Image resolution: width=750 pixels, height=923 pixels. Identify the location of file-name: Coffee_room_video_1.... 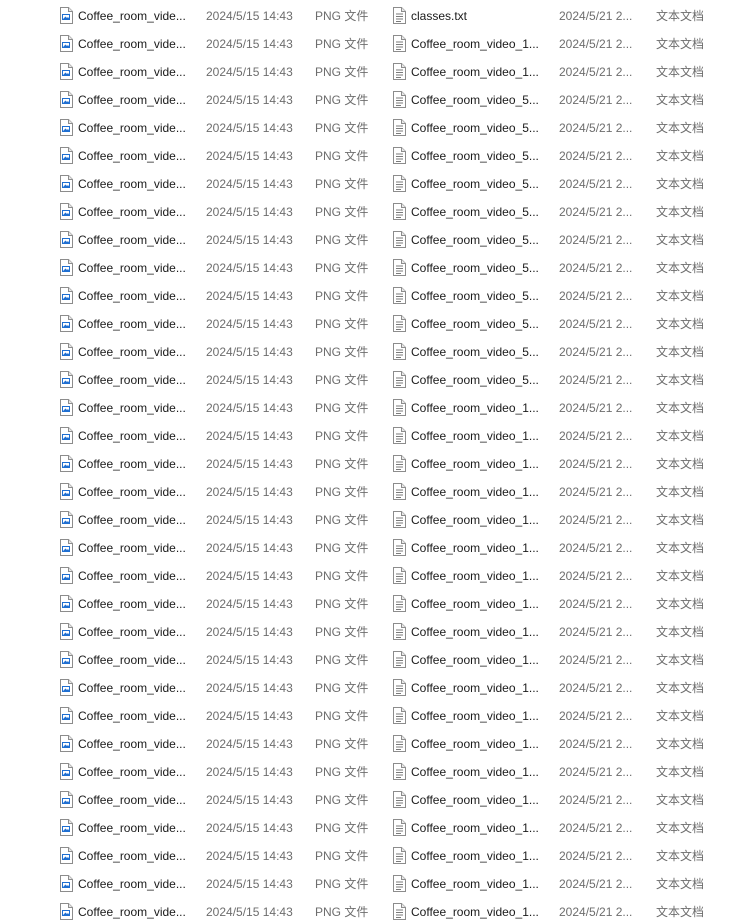
(475, 688).